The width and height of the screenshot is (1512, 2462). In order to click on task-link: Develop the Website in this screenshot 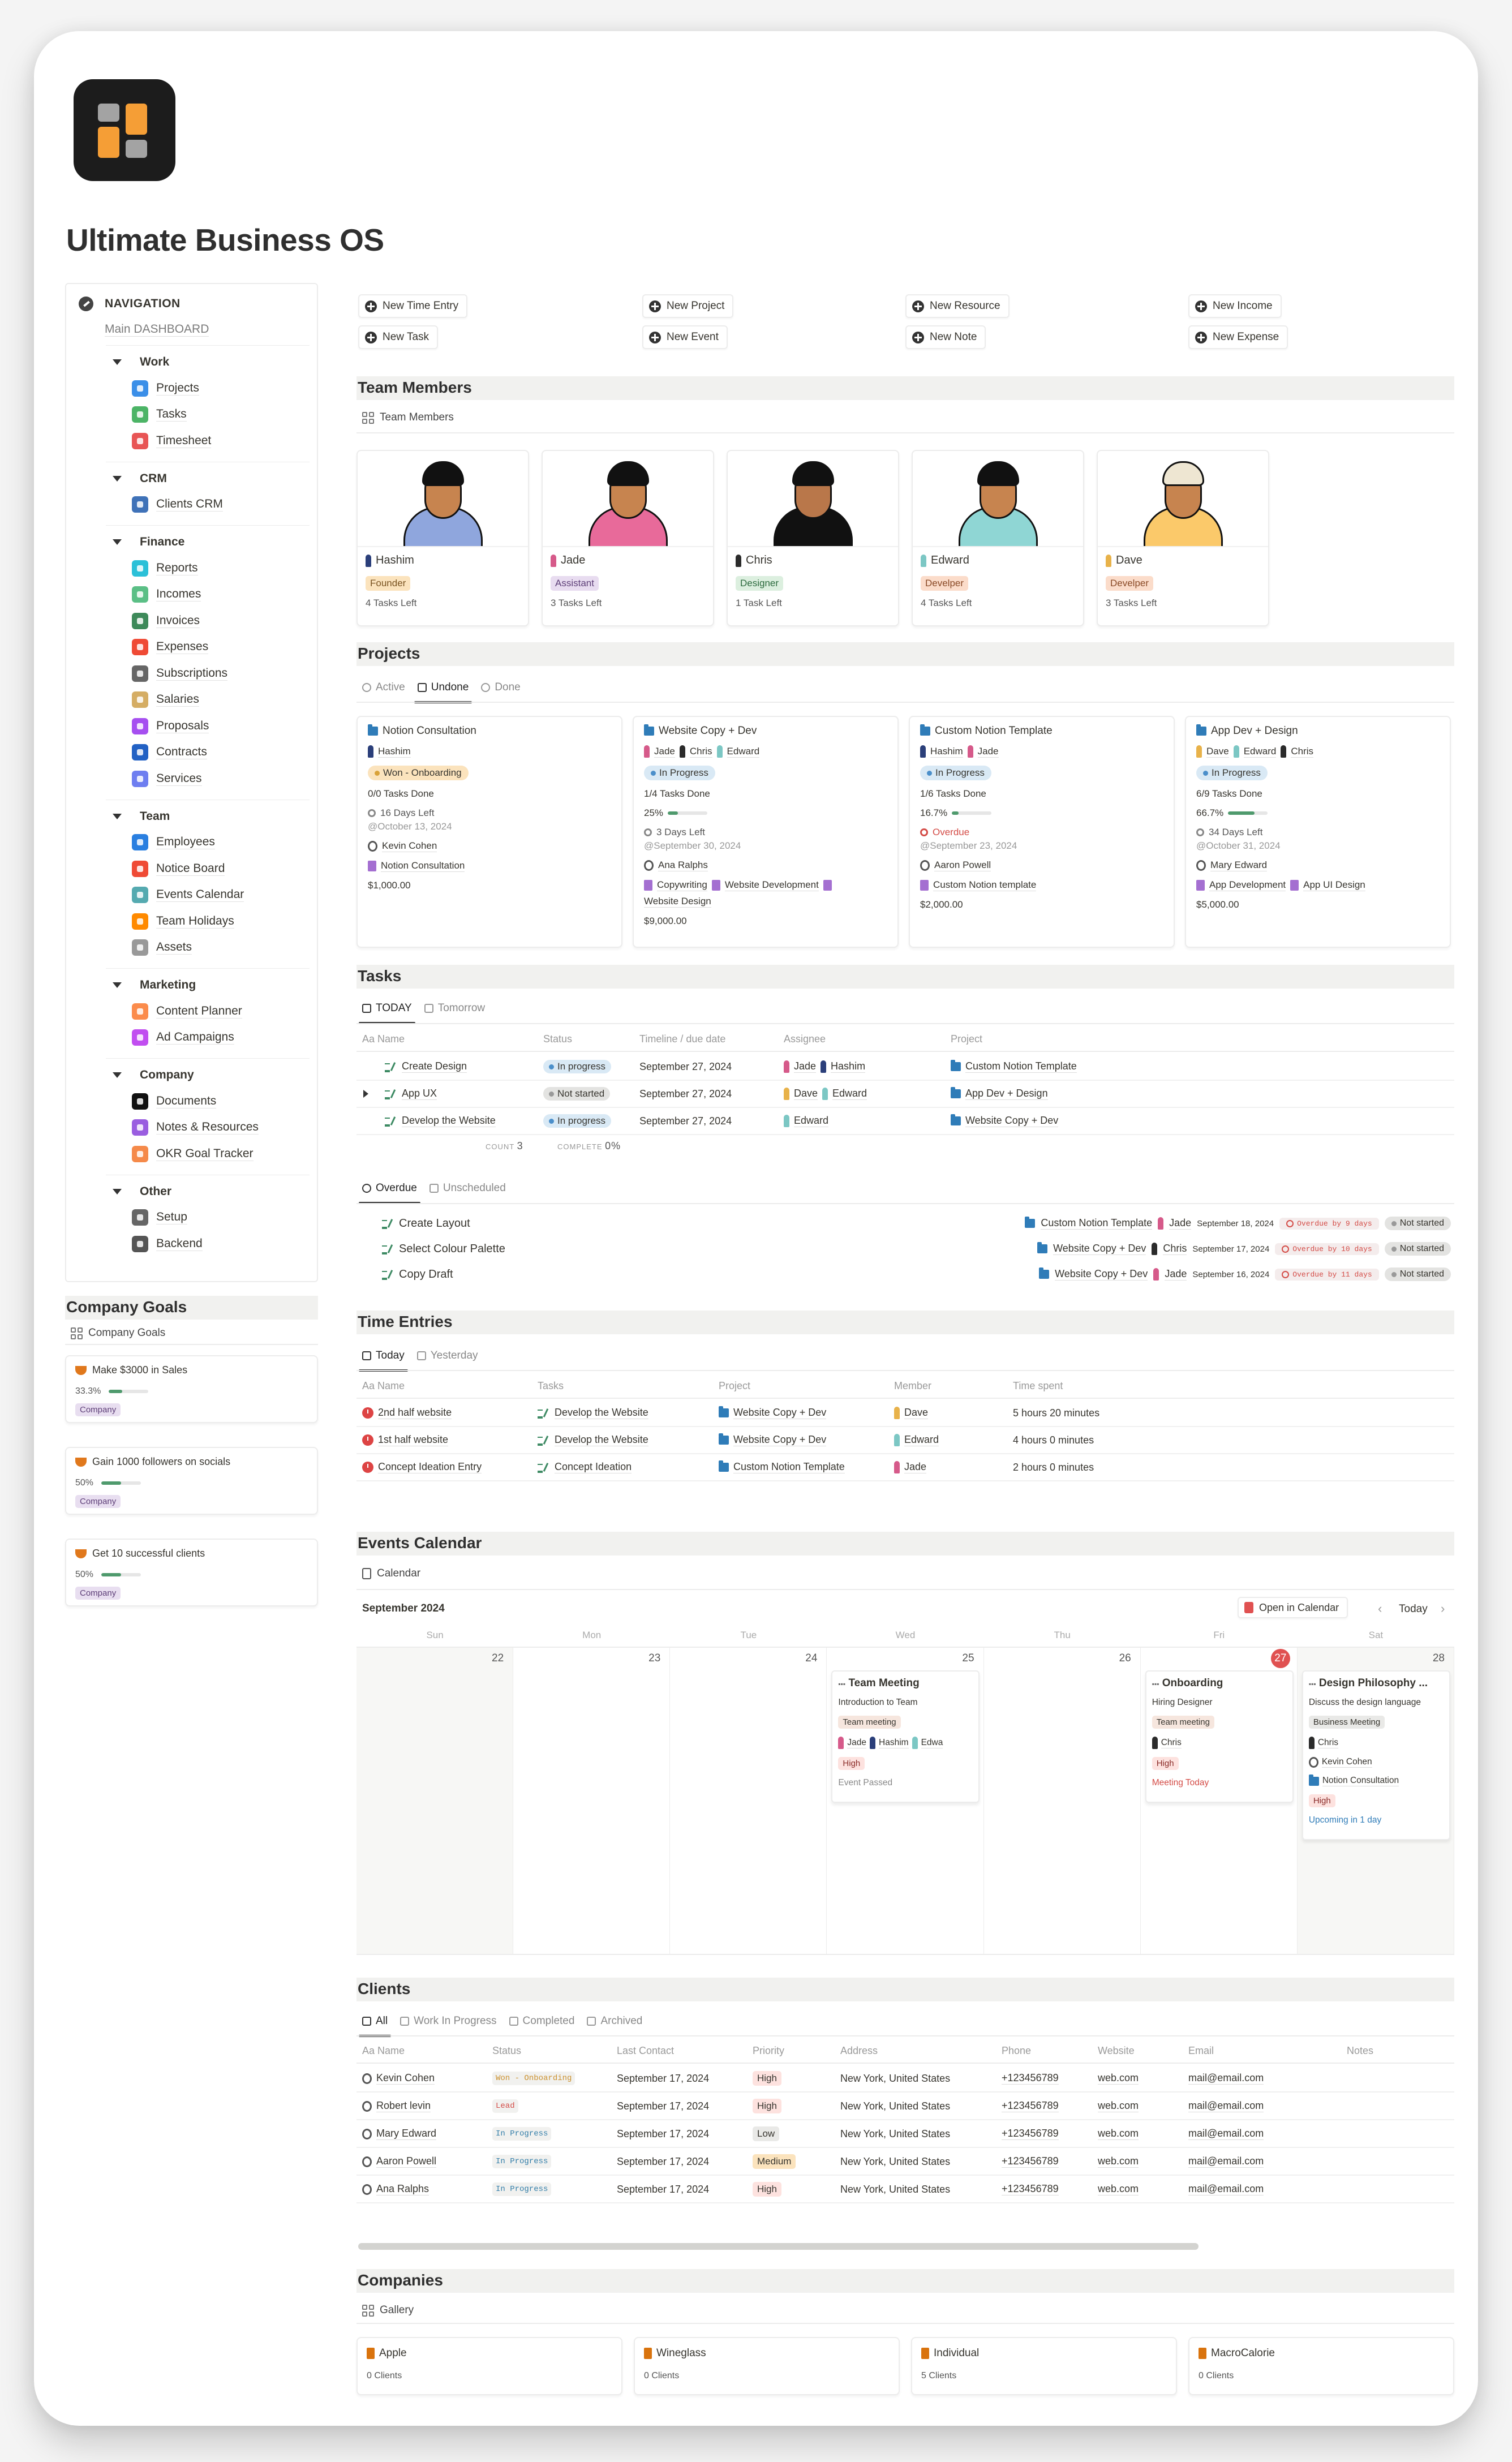, I will do `click(601, 1440)`.